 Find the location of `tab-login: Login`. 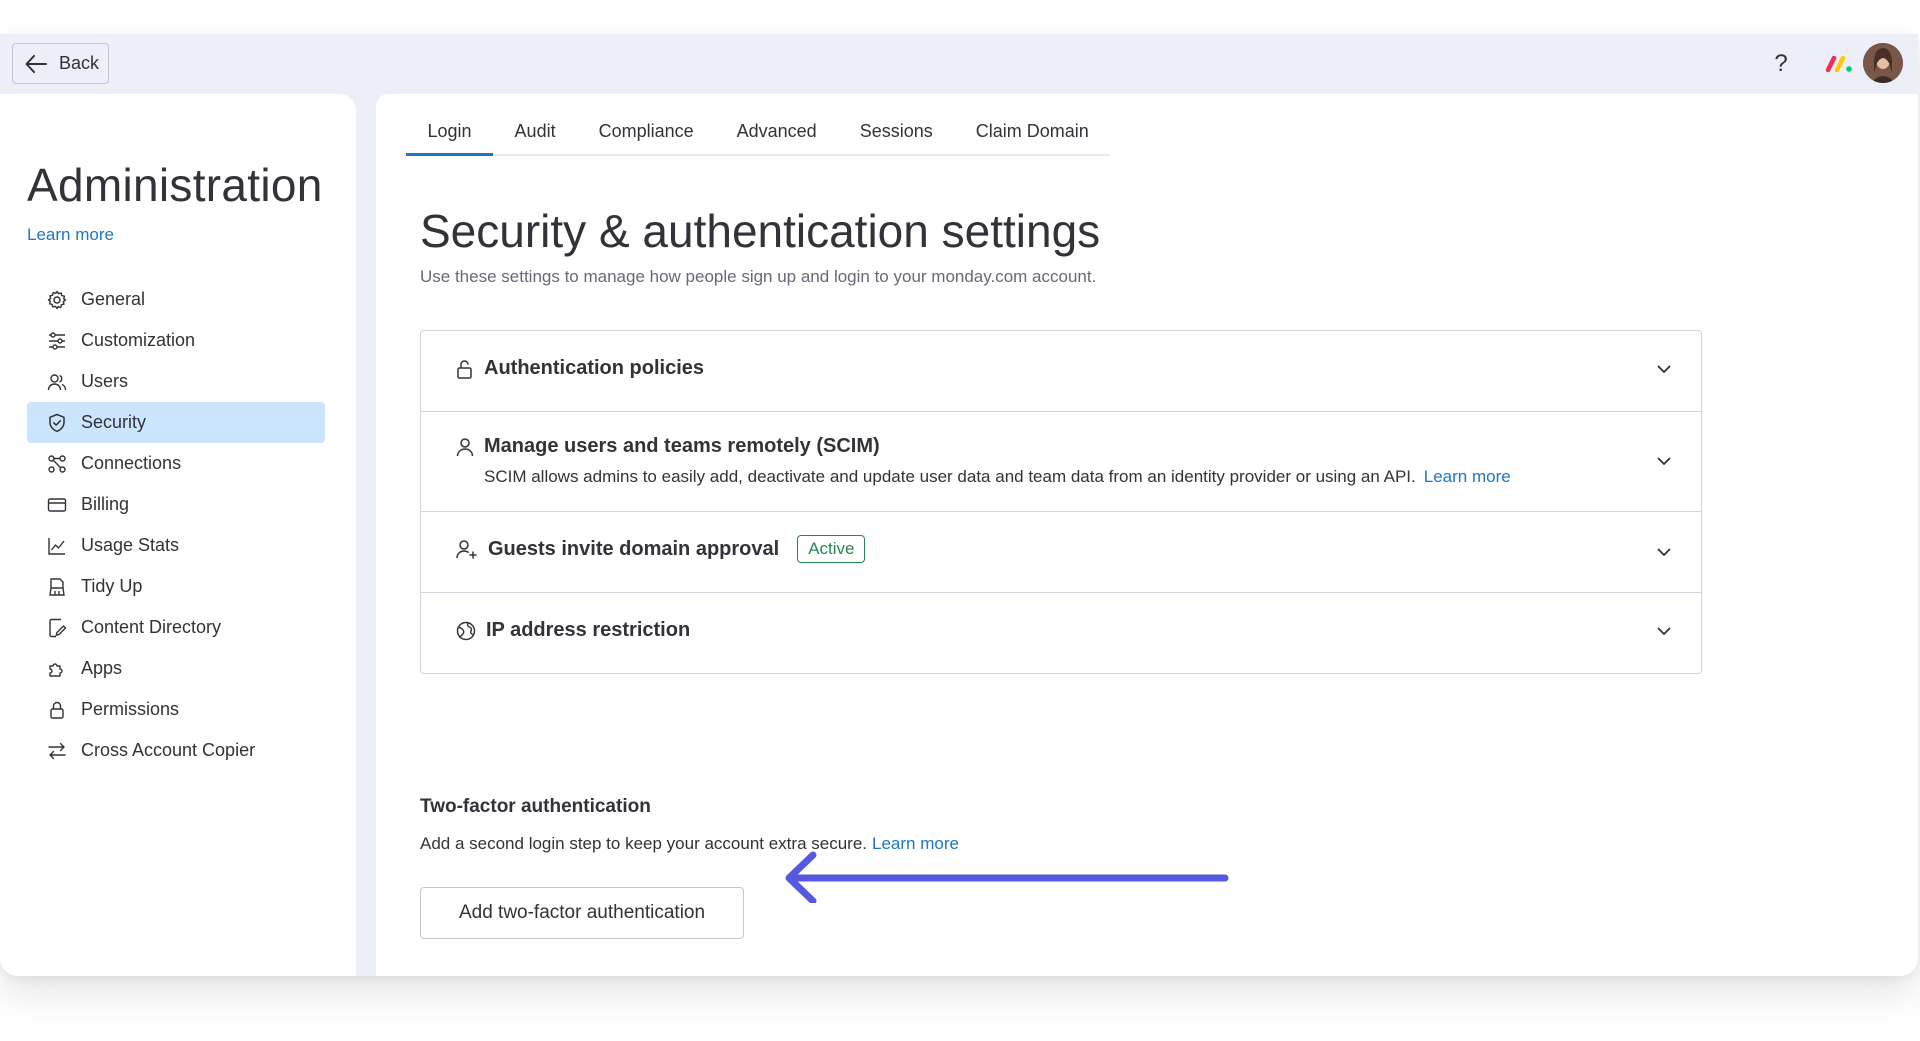

tab-login: Login is located at coordinates (450, 132).